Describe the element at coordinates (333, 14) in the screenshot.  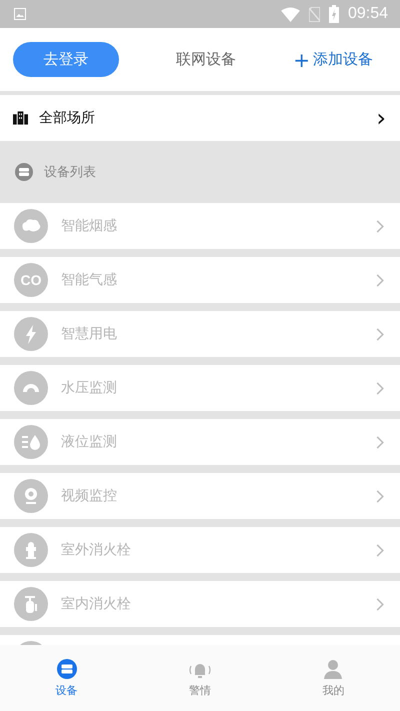
I see `battery-charging-icon` at that location.